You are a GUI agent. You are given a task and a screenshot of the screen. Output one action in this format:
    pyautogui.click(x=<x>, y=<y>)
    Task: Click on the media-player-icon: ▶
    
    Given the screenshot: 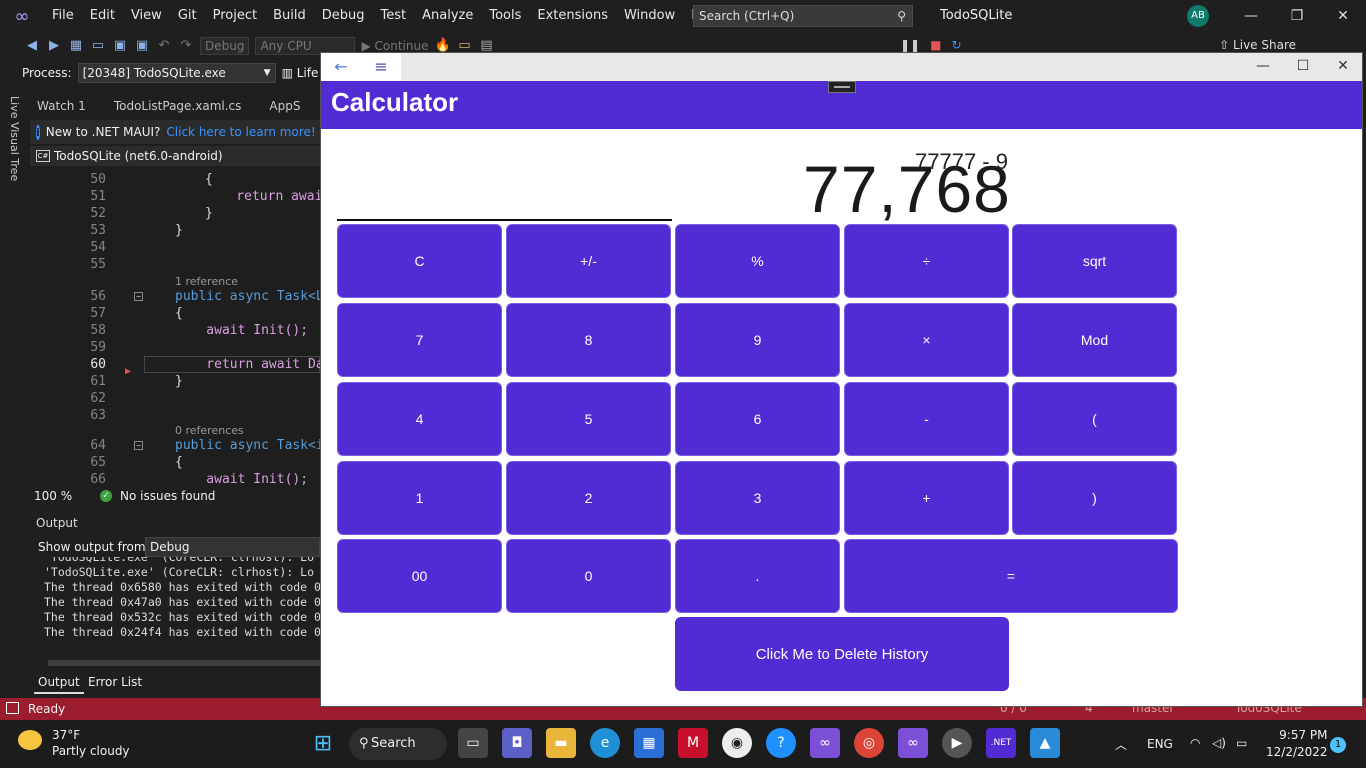 What is the action you would take?
    pyautogui.click(x=957, y=743)
    